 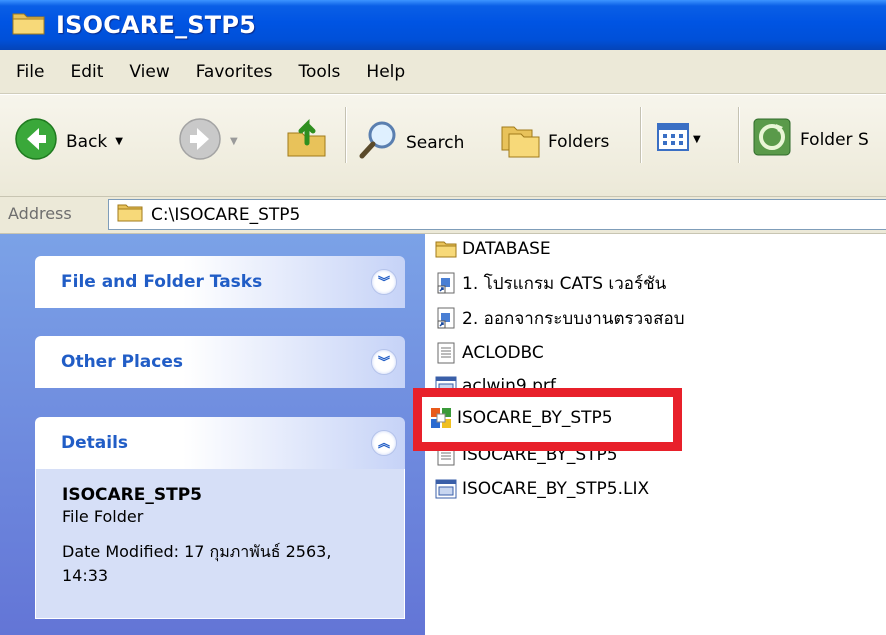 I want to click on forward-button: ▼, so click(x=208, y=141).